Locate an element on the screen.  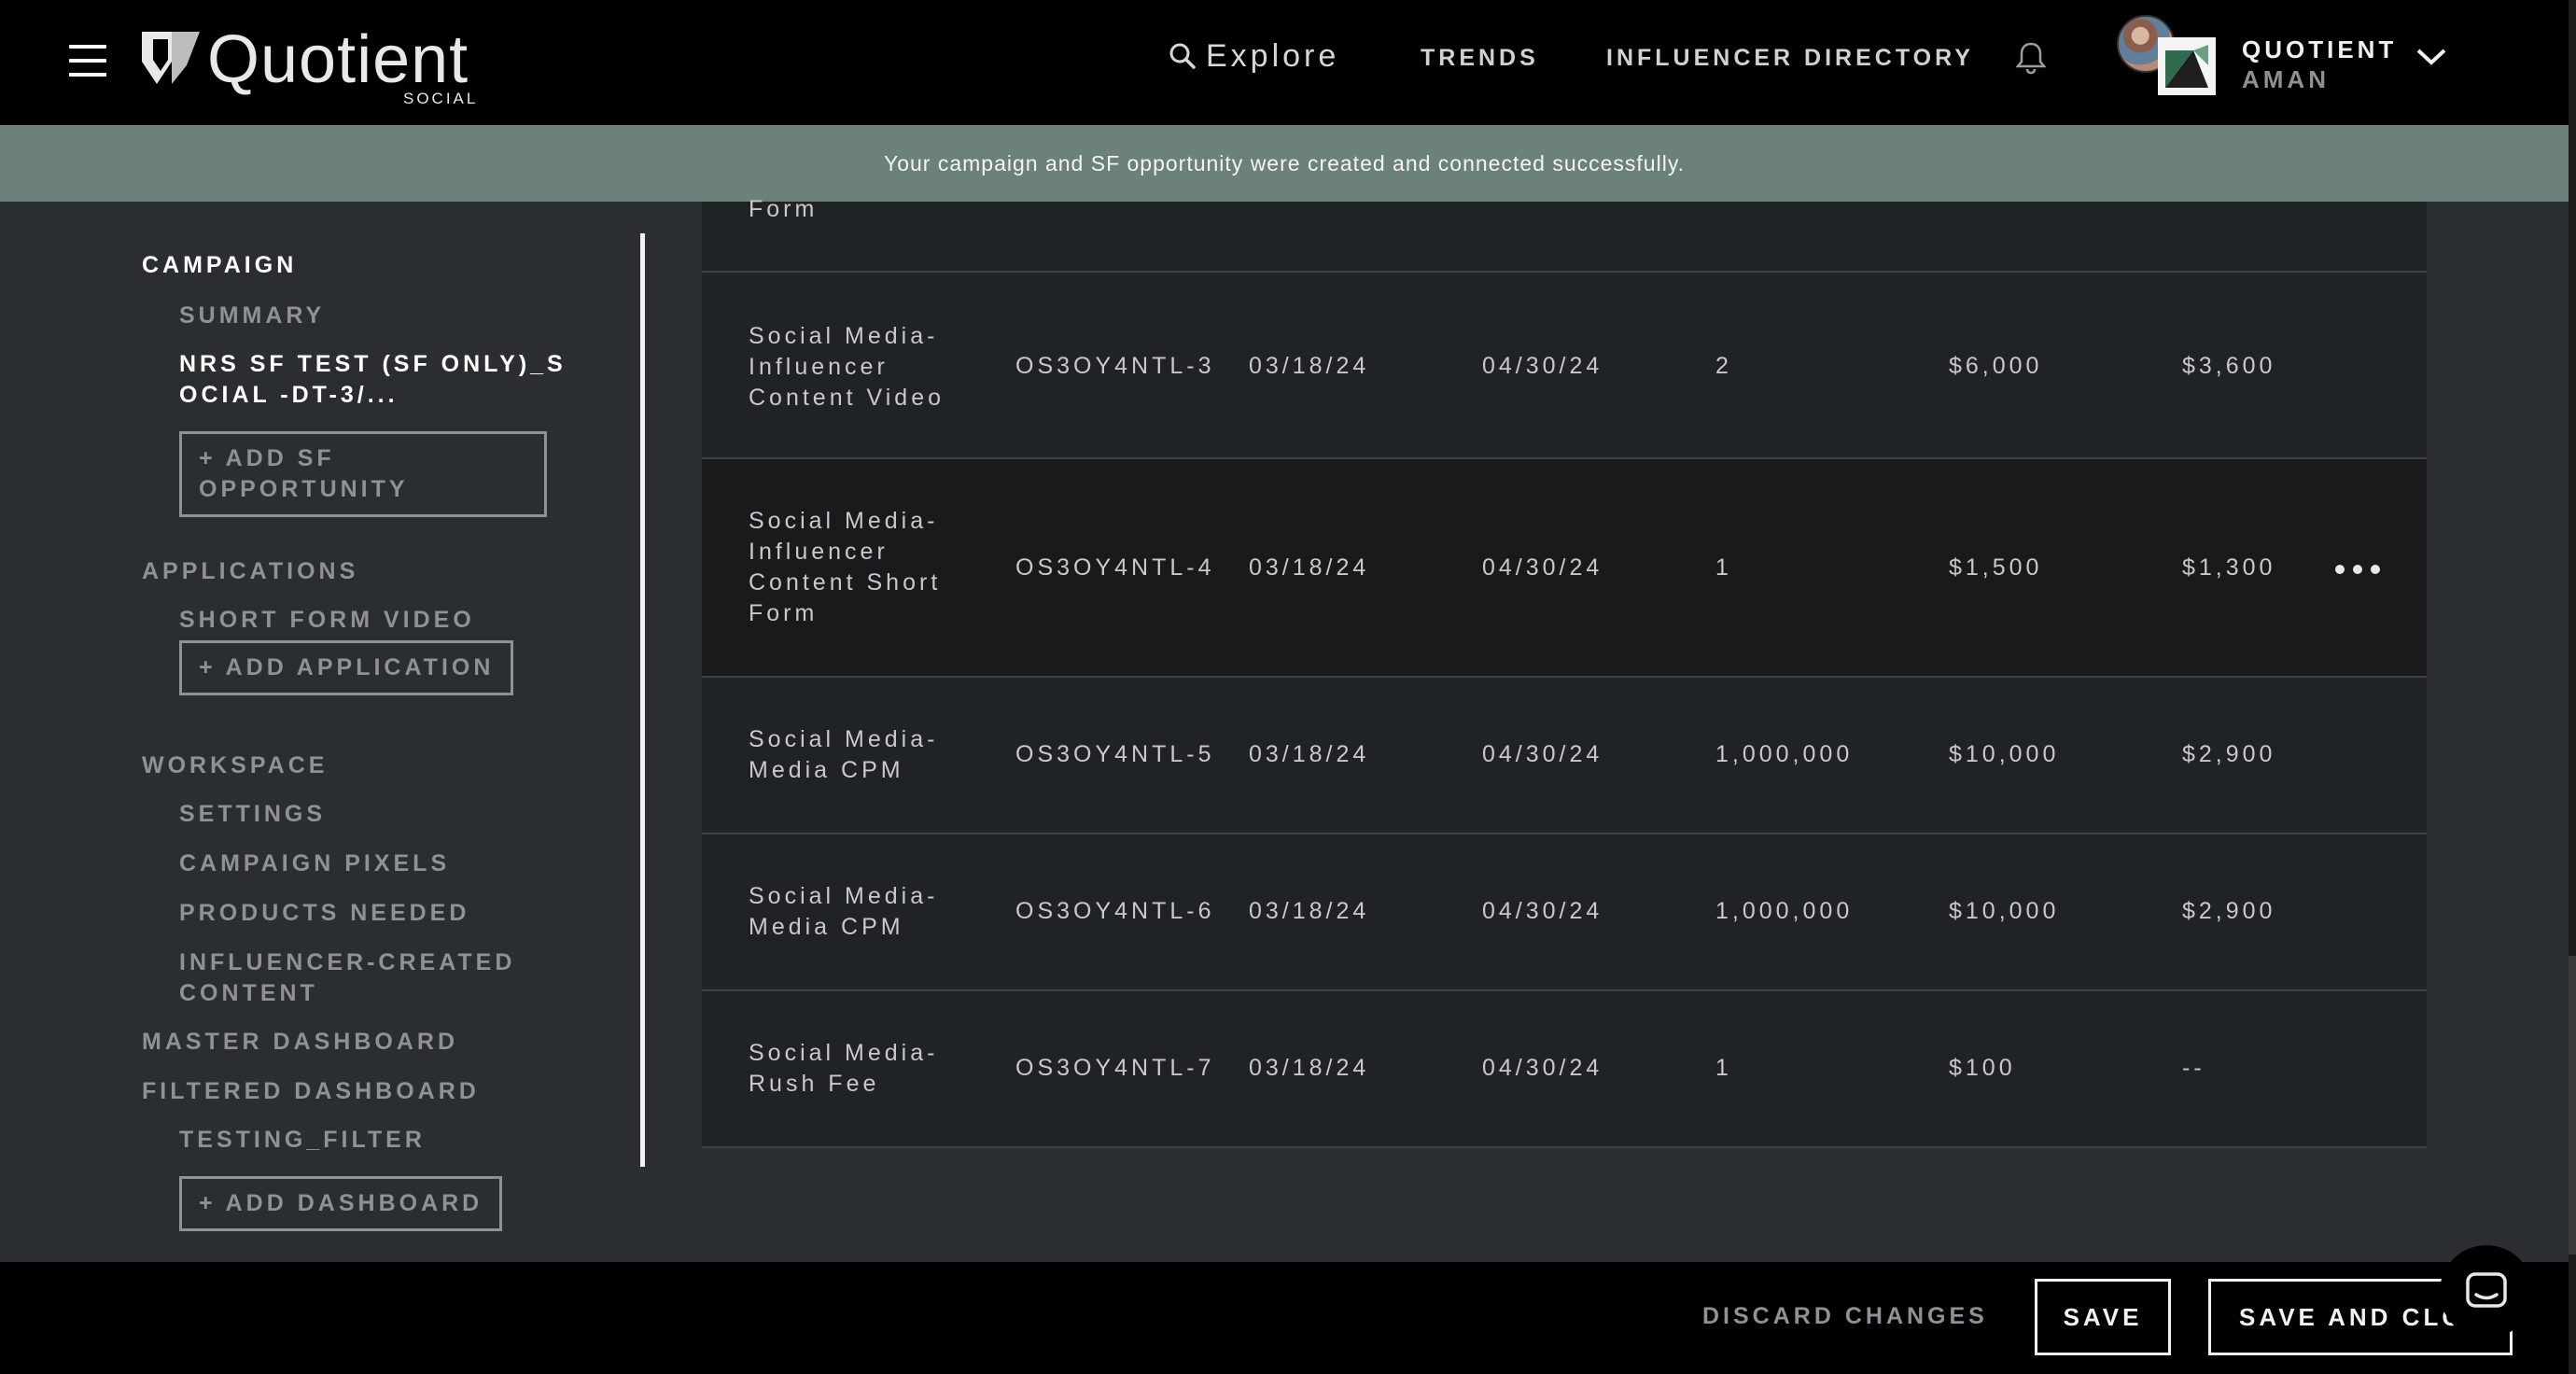
search-icon is located at coordinates (1182, 56).